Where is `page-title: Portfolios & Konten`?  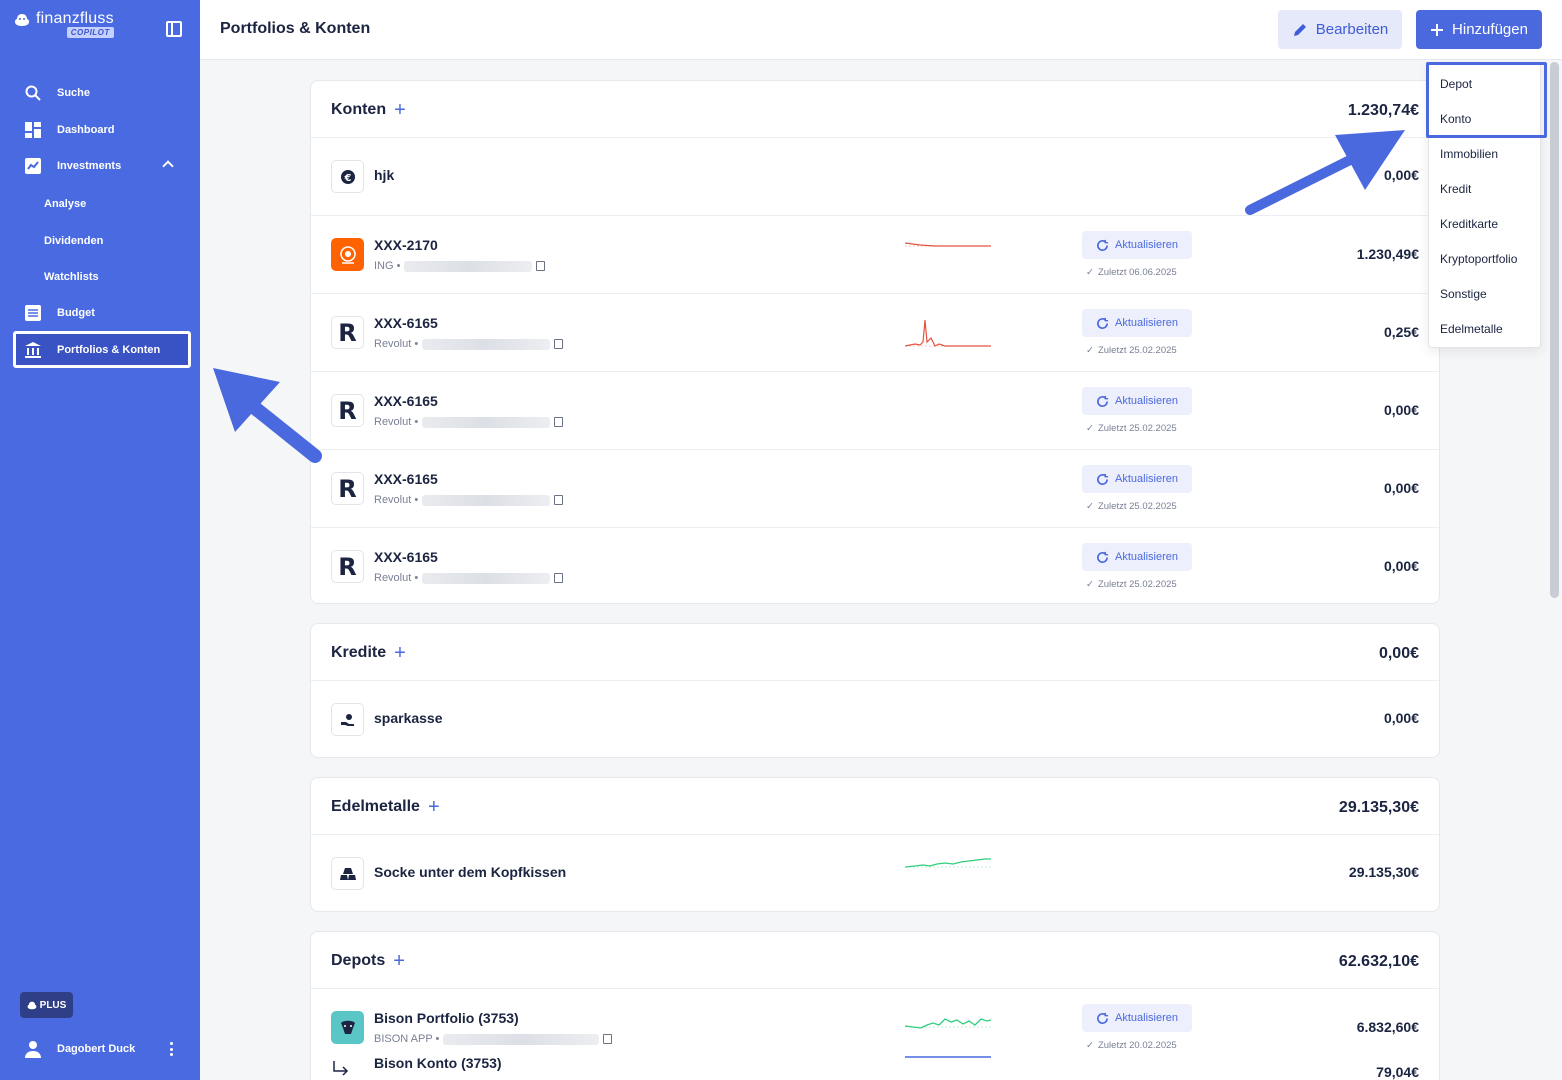 page-title: Portfolios & Konten is located at coordinates (295, 28).